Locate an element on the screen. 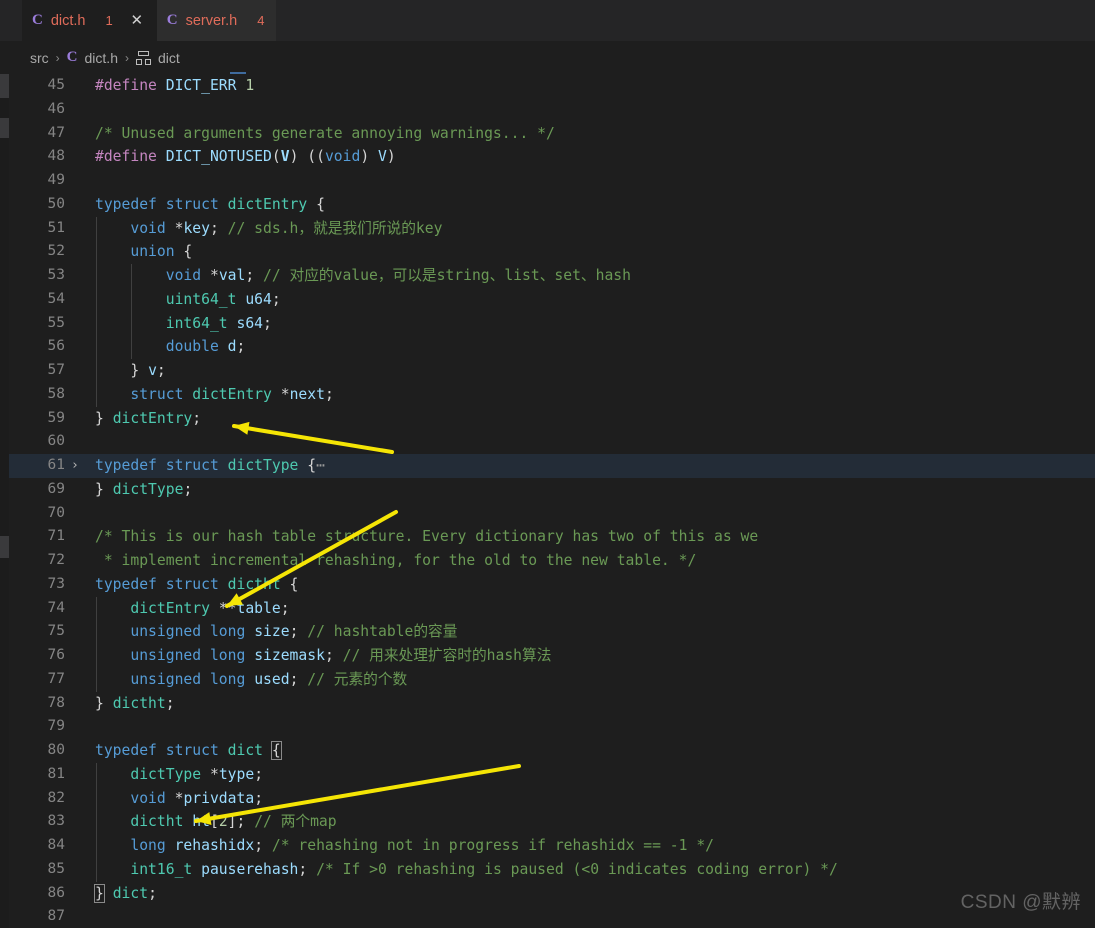  code-line: 52 union { is located at coordinates (552, 252).